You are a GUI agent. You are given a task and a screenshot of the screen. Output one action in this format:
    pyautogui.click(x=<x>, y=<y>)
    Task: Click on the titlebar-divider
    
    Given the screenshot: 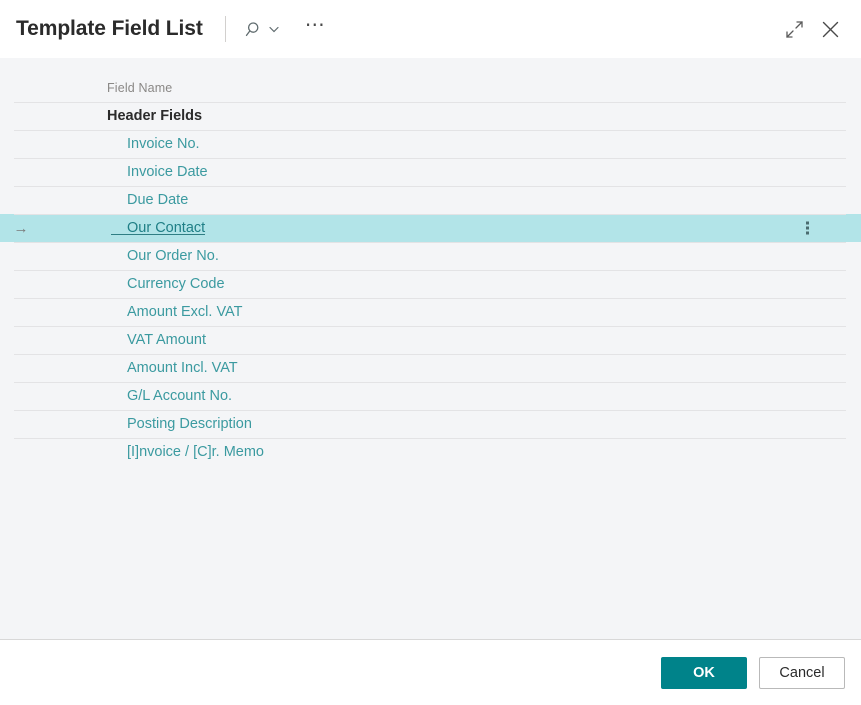 What is the action you would take?
    pyautogui.click(x=225, y=29)
    